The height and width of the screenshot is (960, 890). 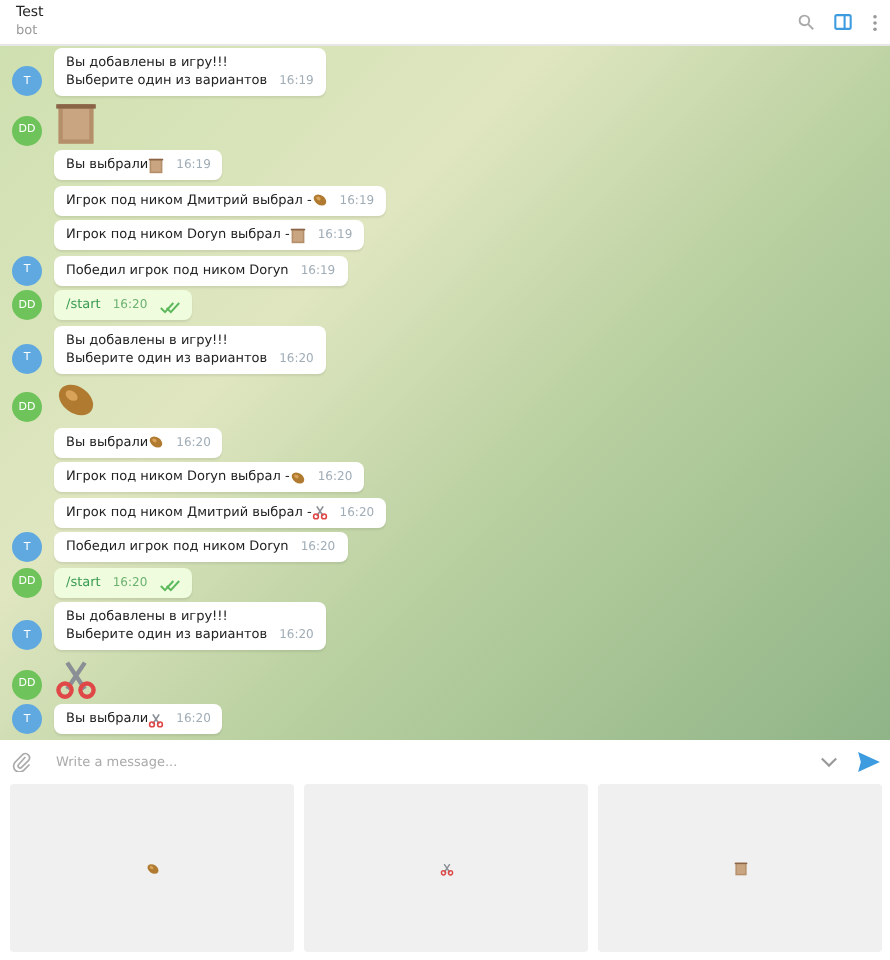 What do you see at coordinates (806, 22) in the screenshot?
I see `search-icon` at bounding box center [806, 22].